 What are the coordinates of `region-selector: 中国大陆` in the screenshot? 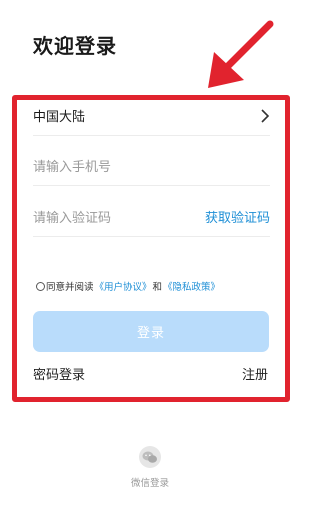 It's located at (151, 116).